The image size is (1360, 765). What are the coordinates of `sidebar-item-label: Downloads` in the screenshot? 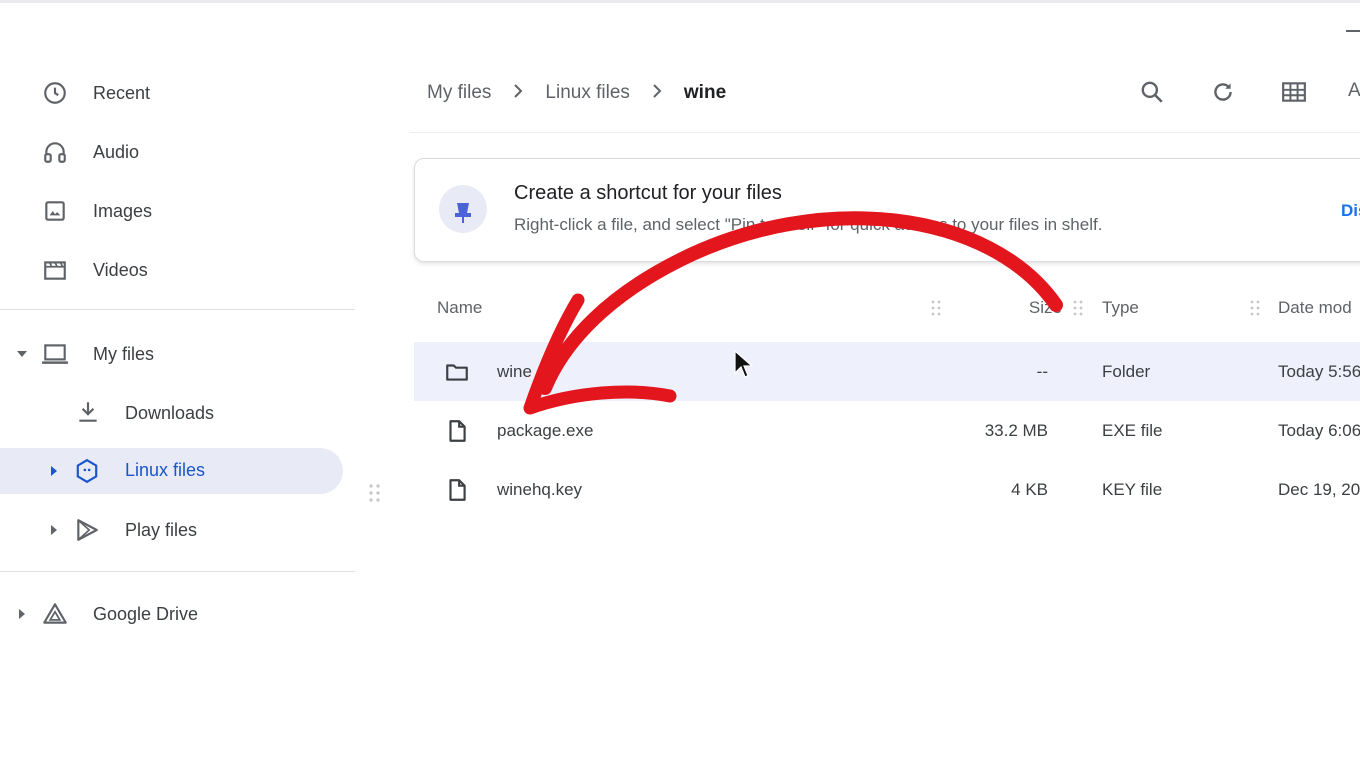 It's located at (170, 412).